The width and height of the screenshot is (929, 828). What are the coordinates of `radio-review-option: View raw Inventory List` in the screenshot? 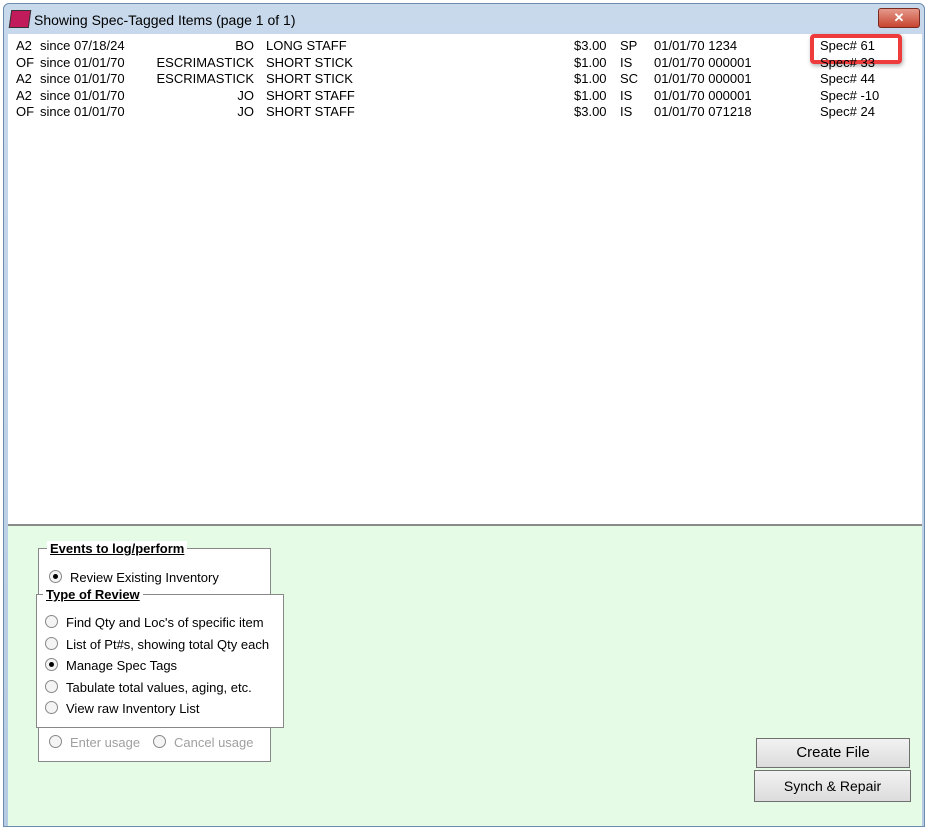 It's located at (122, 708).